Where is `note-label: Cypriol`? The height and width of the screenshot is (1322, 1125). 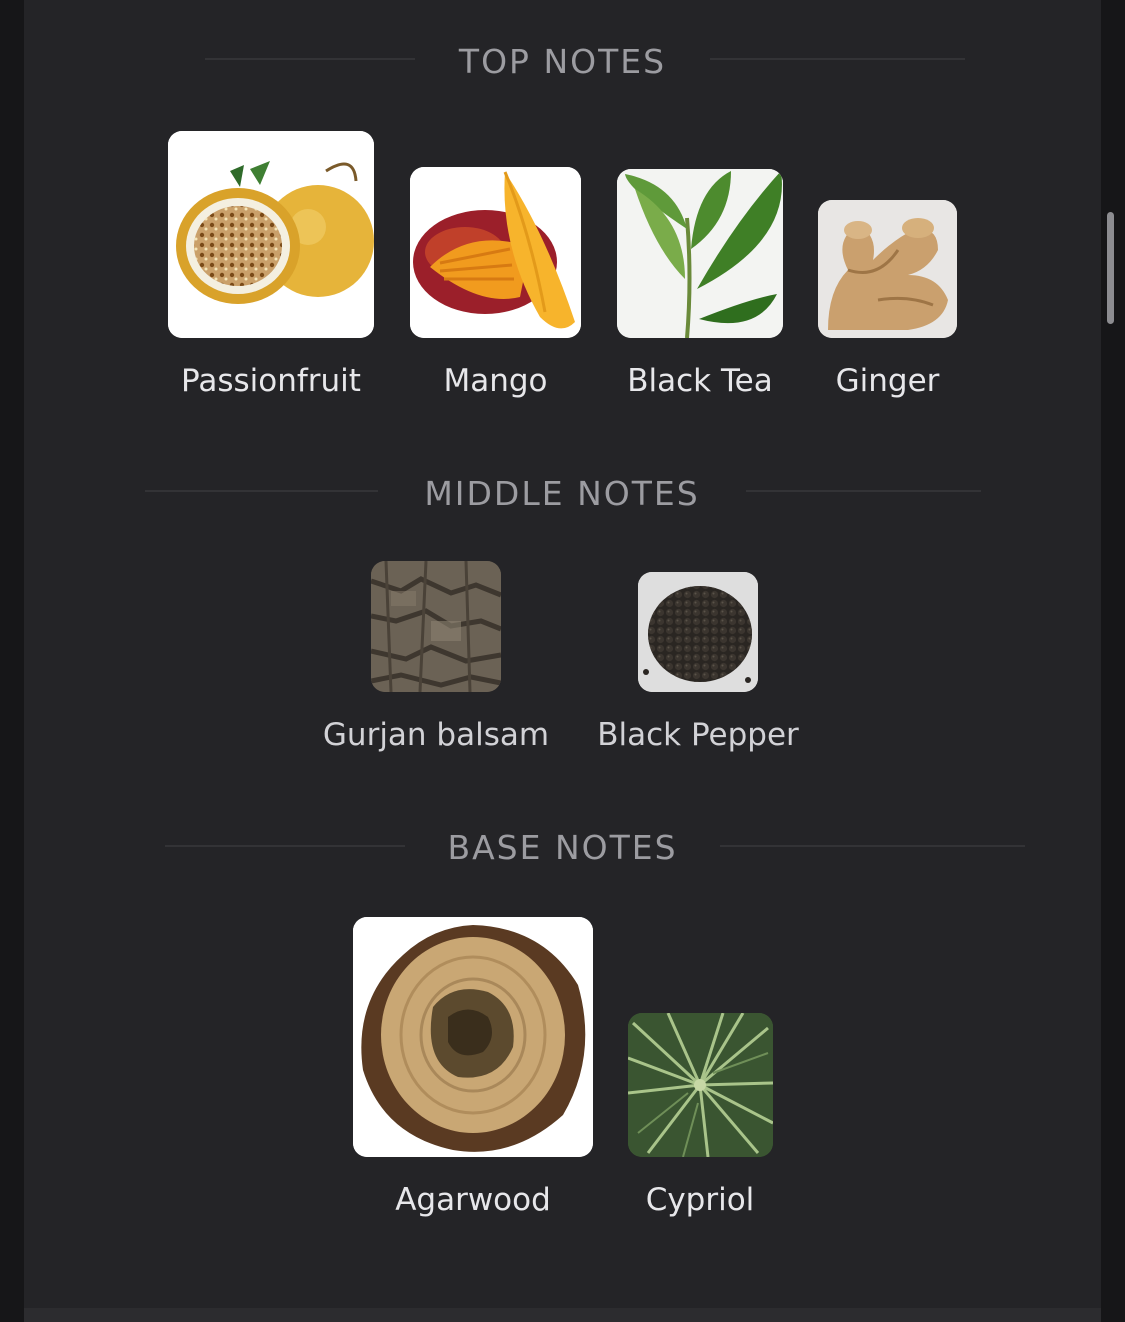
note-label: Cypriol is located at coordinates (700, 1200).